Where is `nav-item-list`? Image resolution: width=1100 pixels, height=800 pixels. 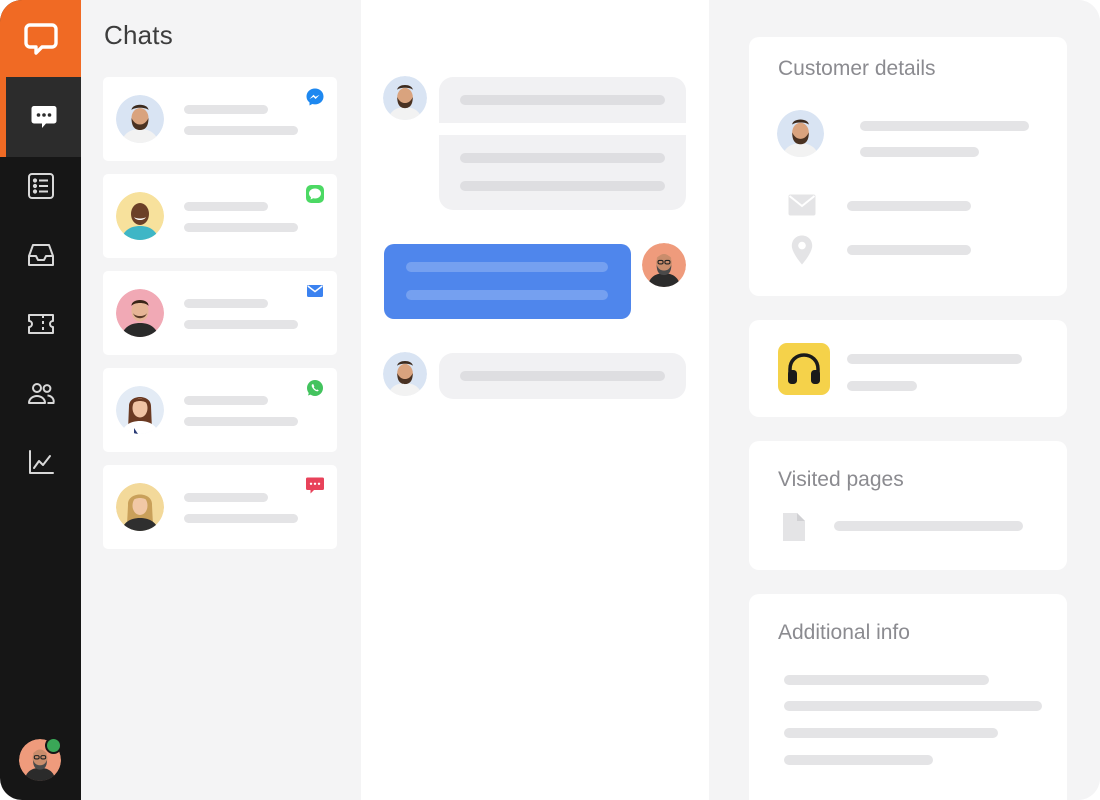 nav-item-list is located at coordinates (40, 186).